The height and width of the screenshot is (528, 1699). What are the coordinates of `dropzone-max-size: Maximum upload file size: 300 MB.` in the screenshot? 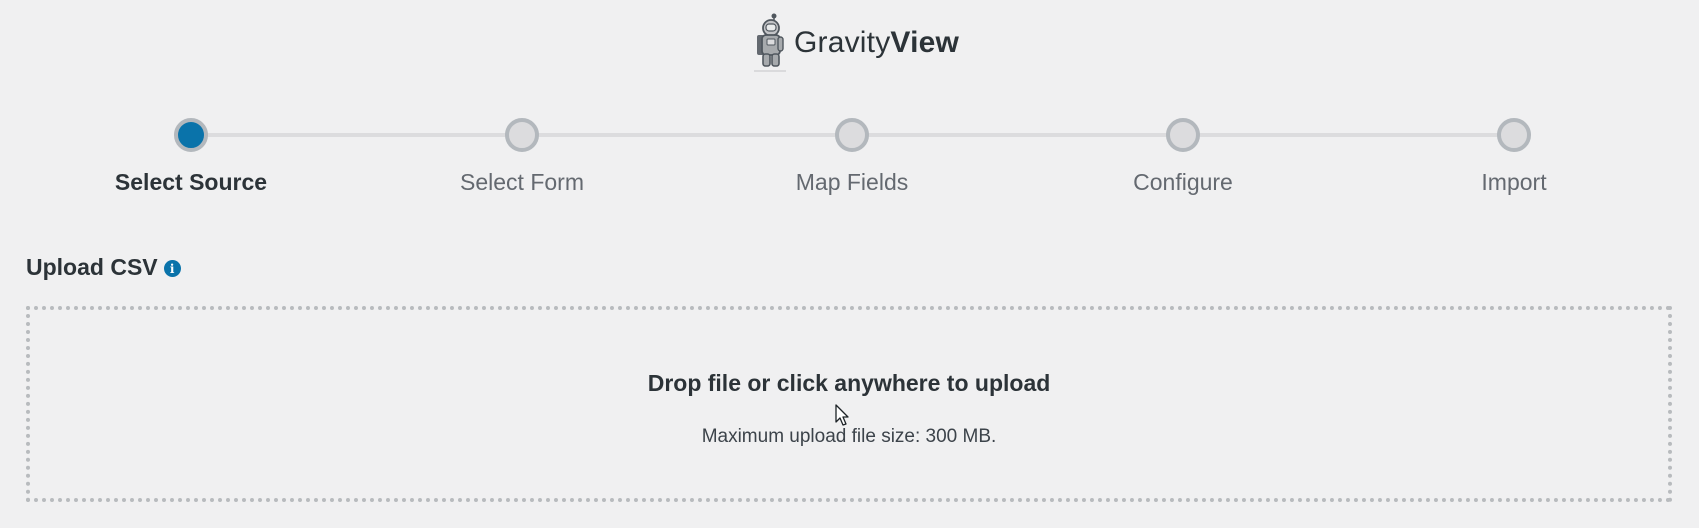 It's located at (849, 436).